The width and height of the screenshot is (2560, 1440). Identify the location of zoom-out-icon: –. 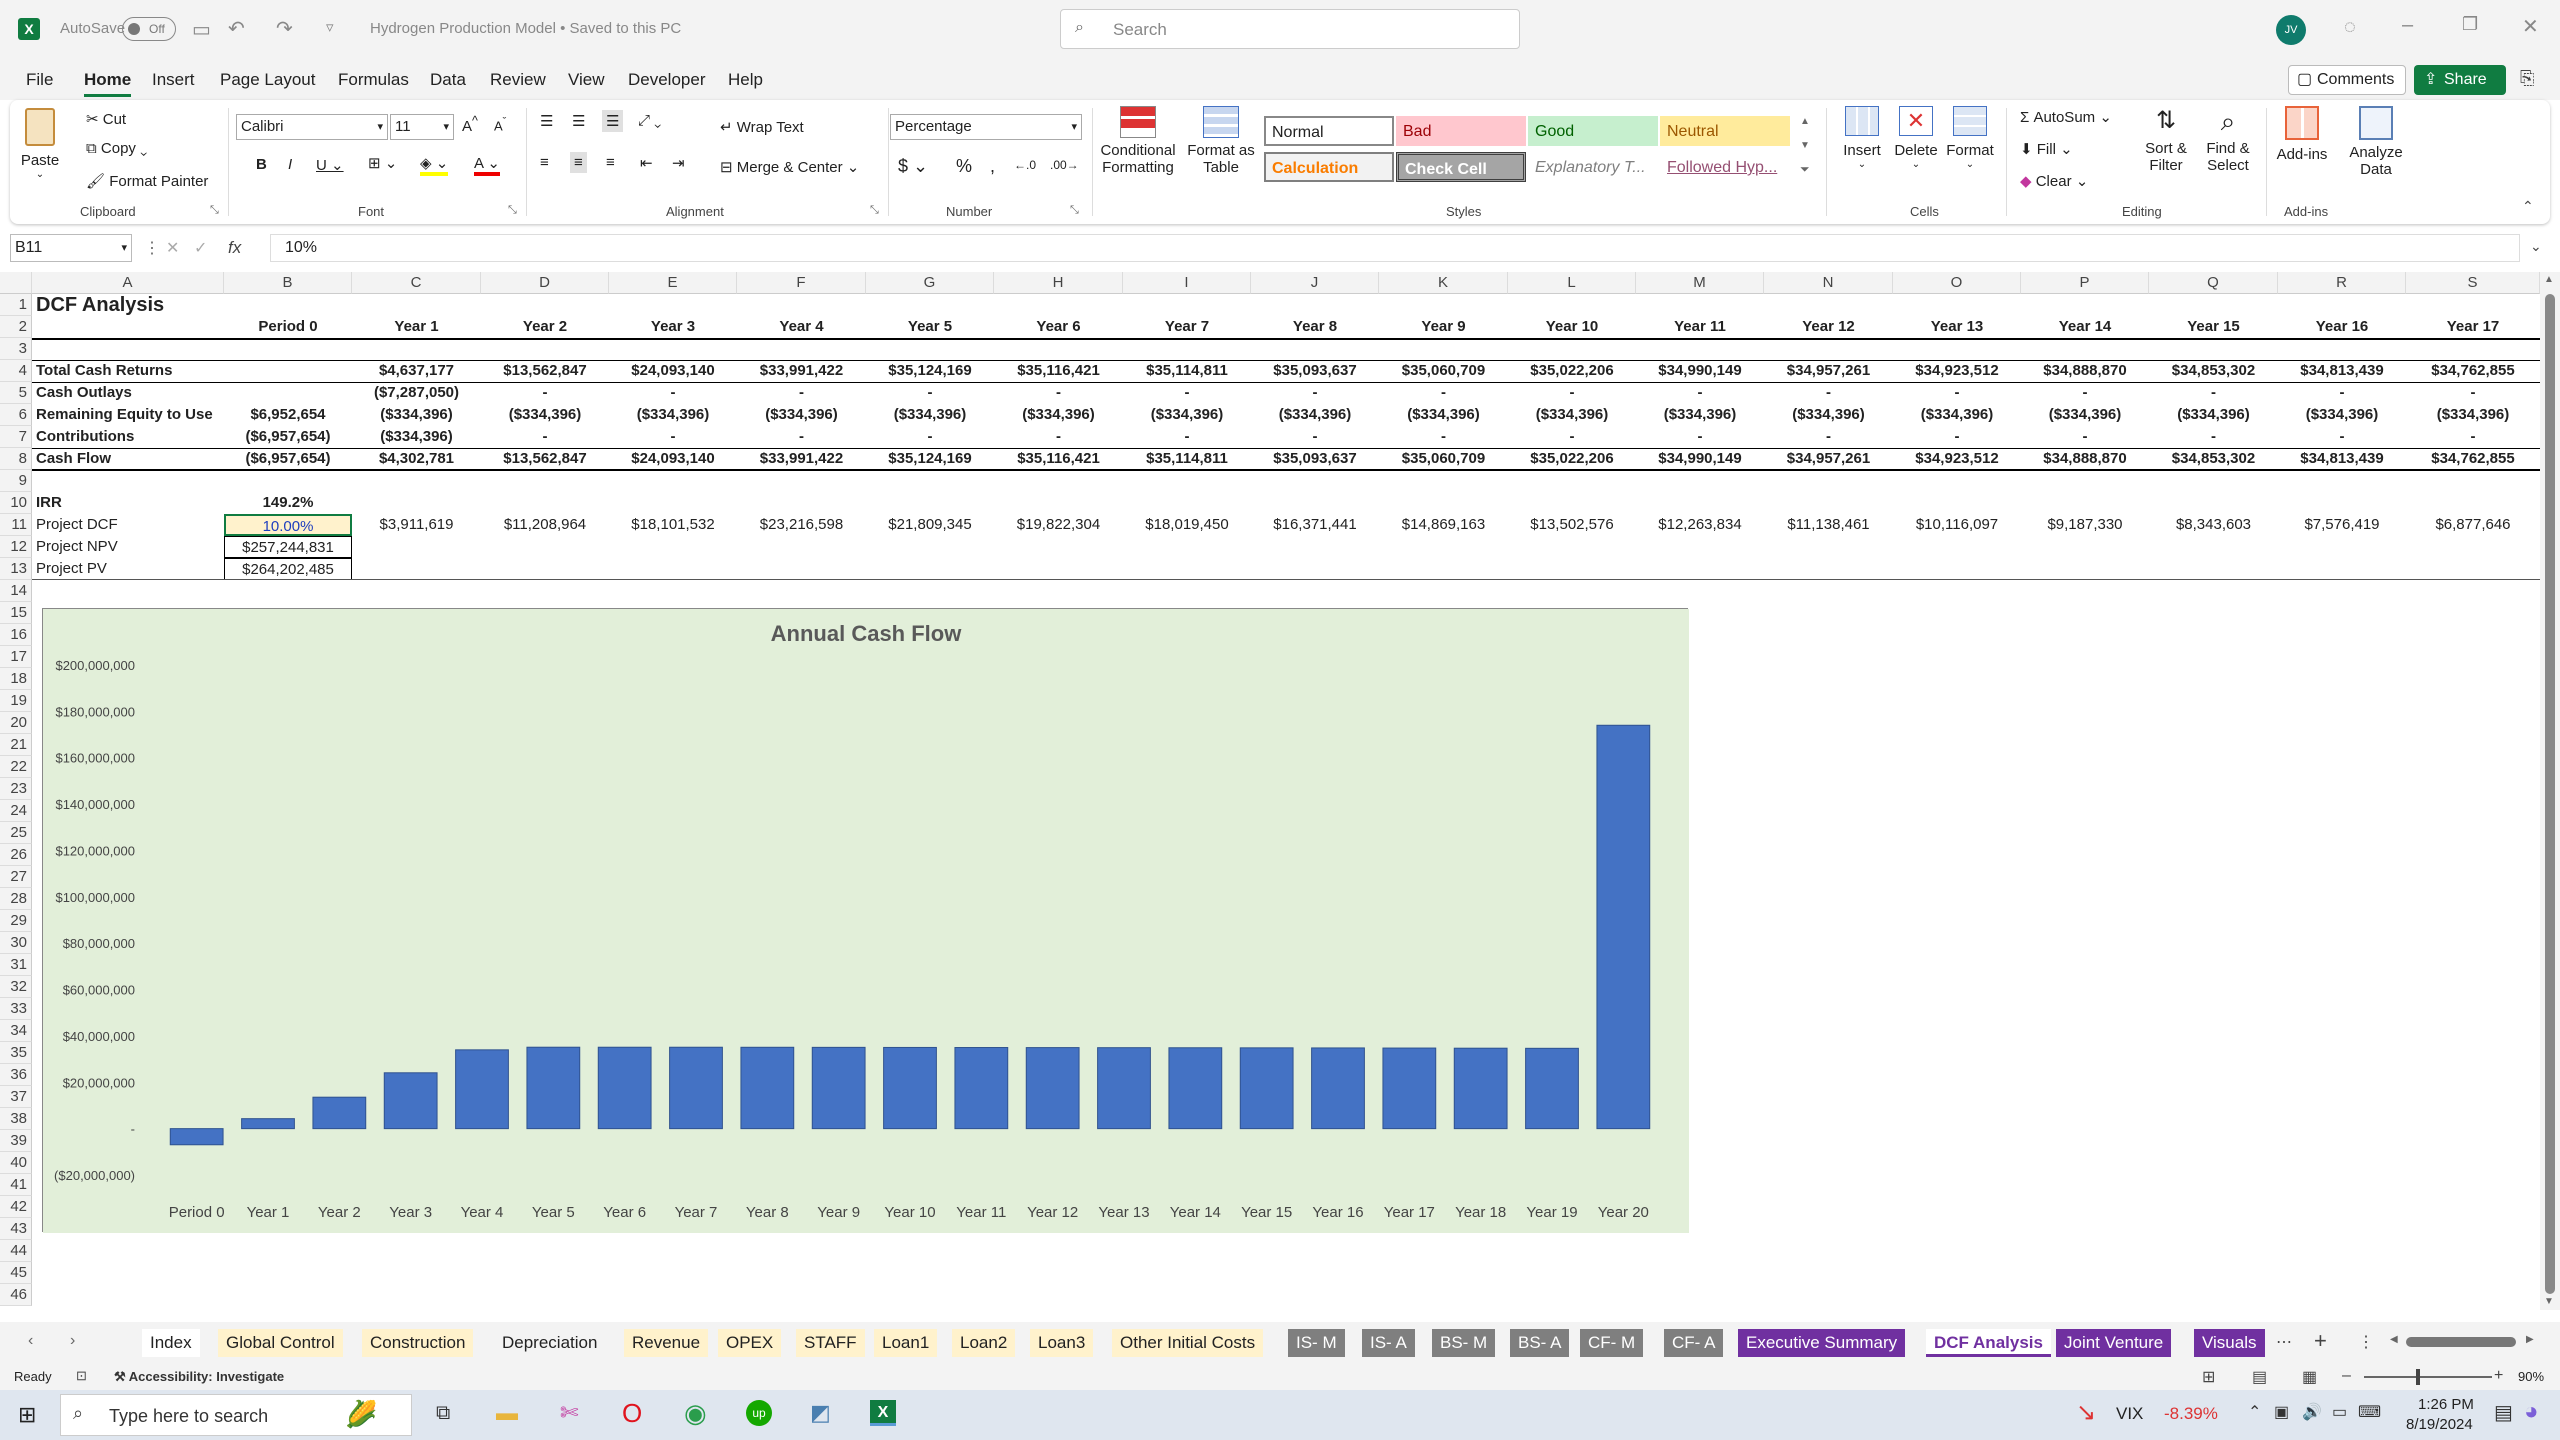
(2346, 1376).